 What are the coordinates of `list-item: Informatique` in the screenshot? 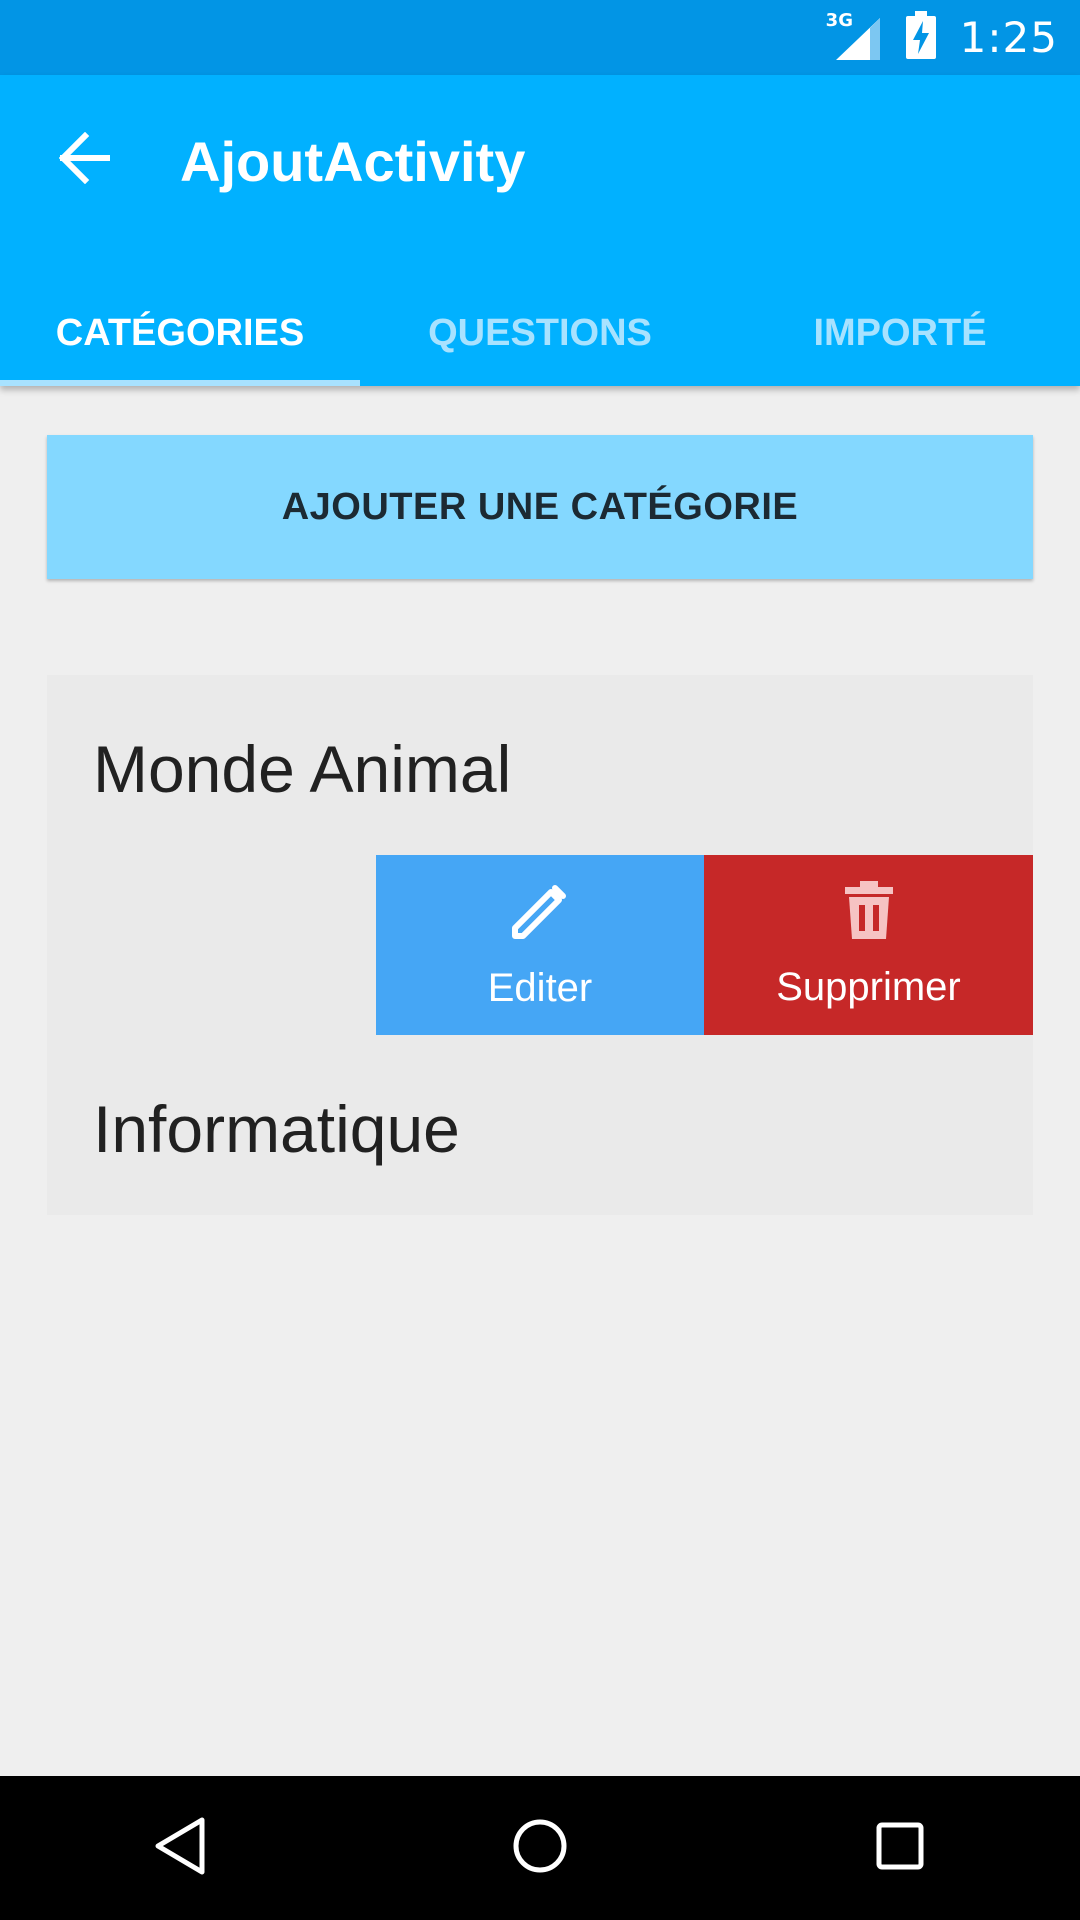 It's located at (540, 1125).